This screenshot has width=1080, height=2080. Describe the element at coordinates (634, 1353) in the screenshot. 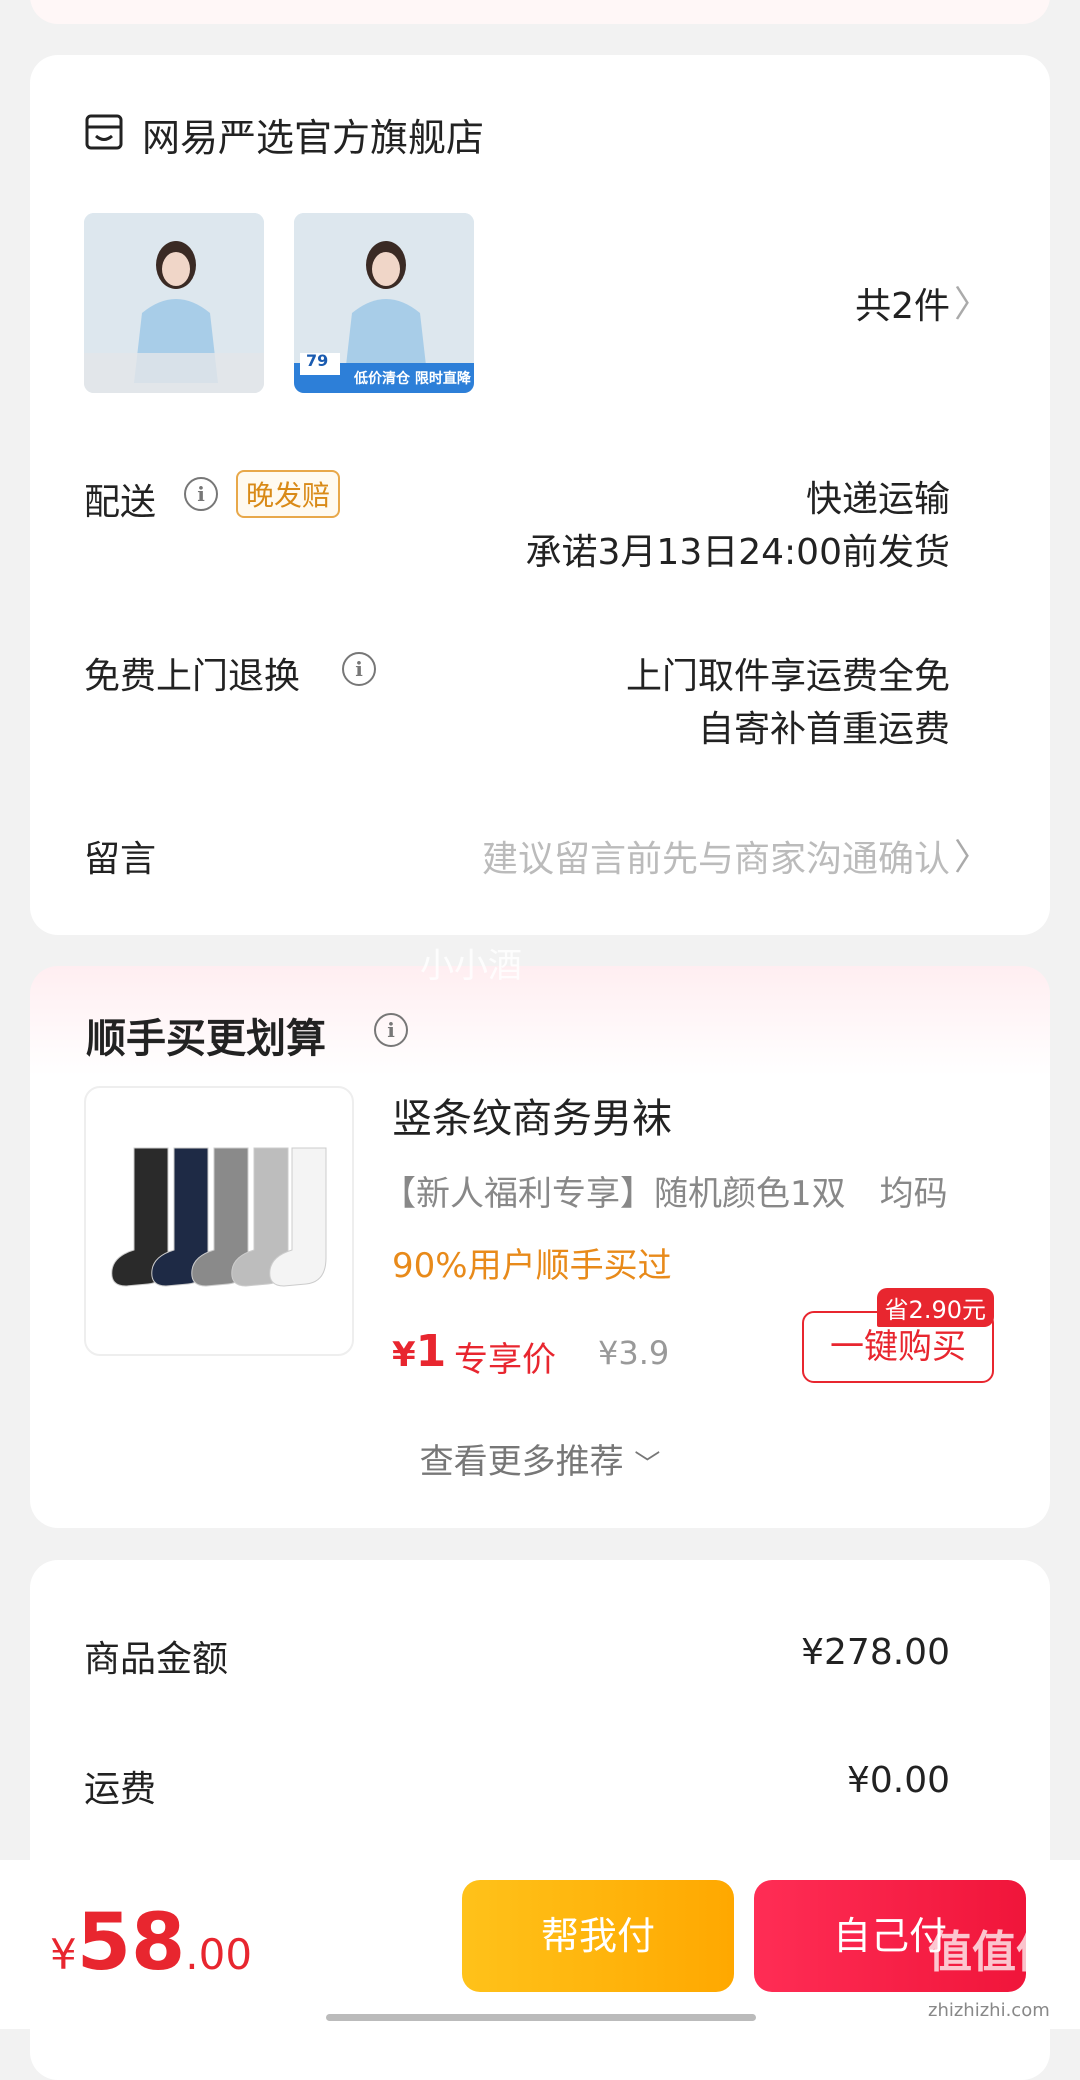

I see `original-price: ¥3.9` at that location.